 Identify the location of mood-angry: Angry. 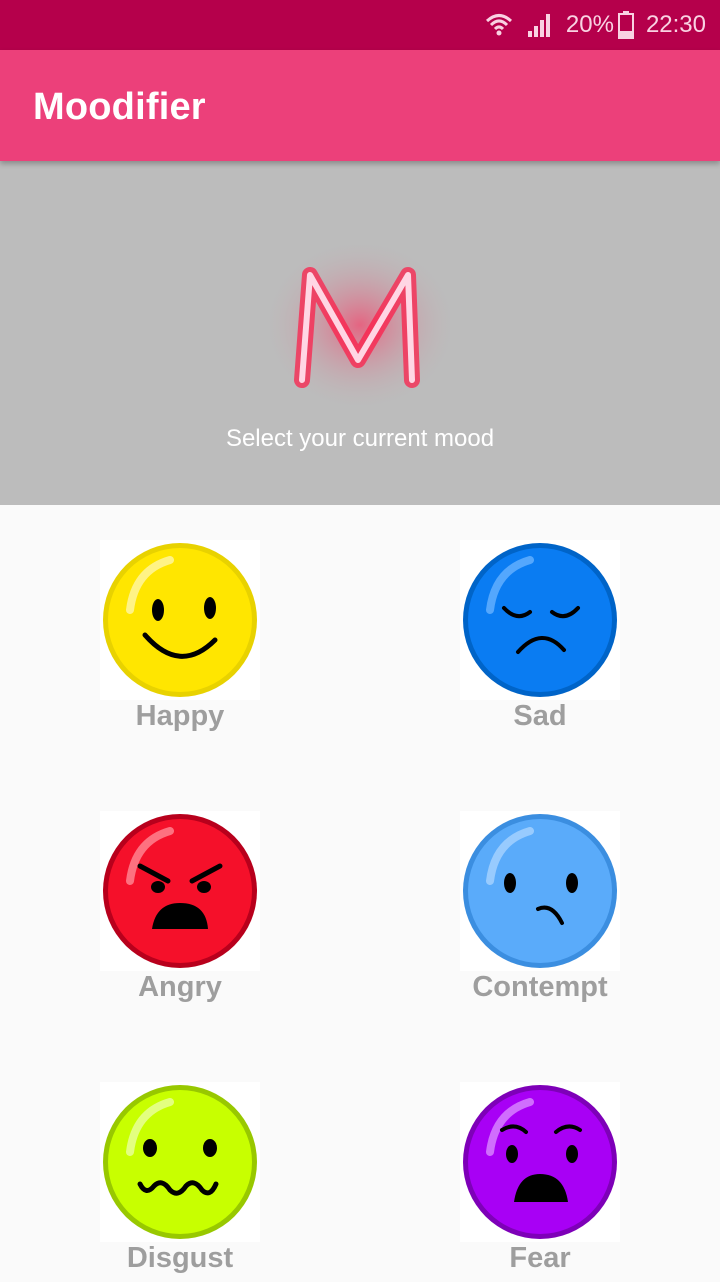
(180, 911).